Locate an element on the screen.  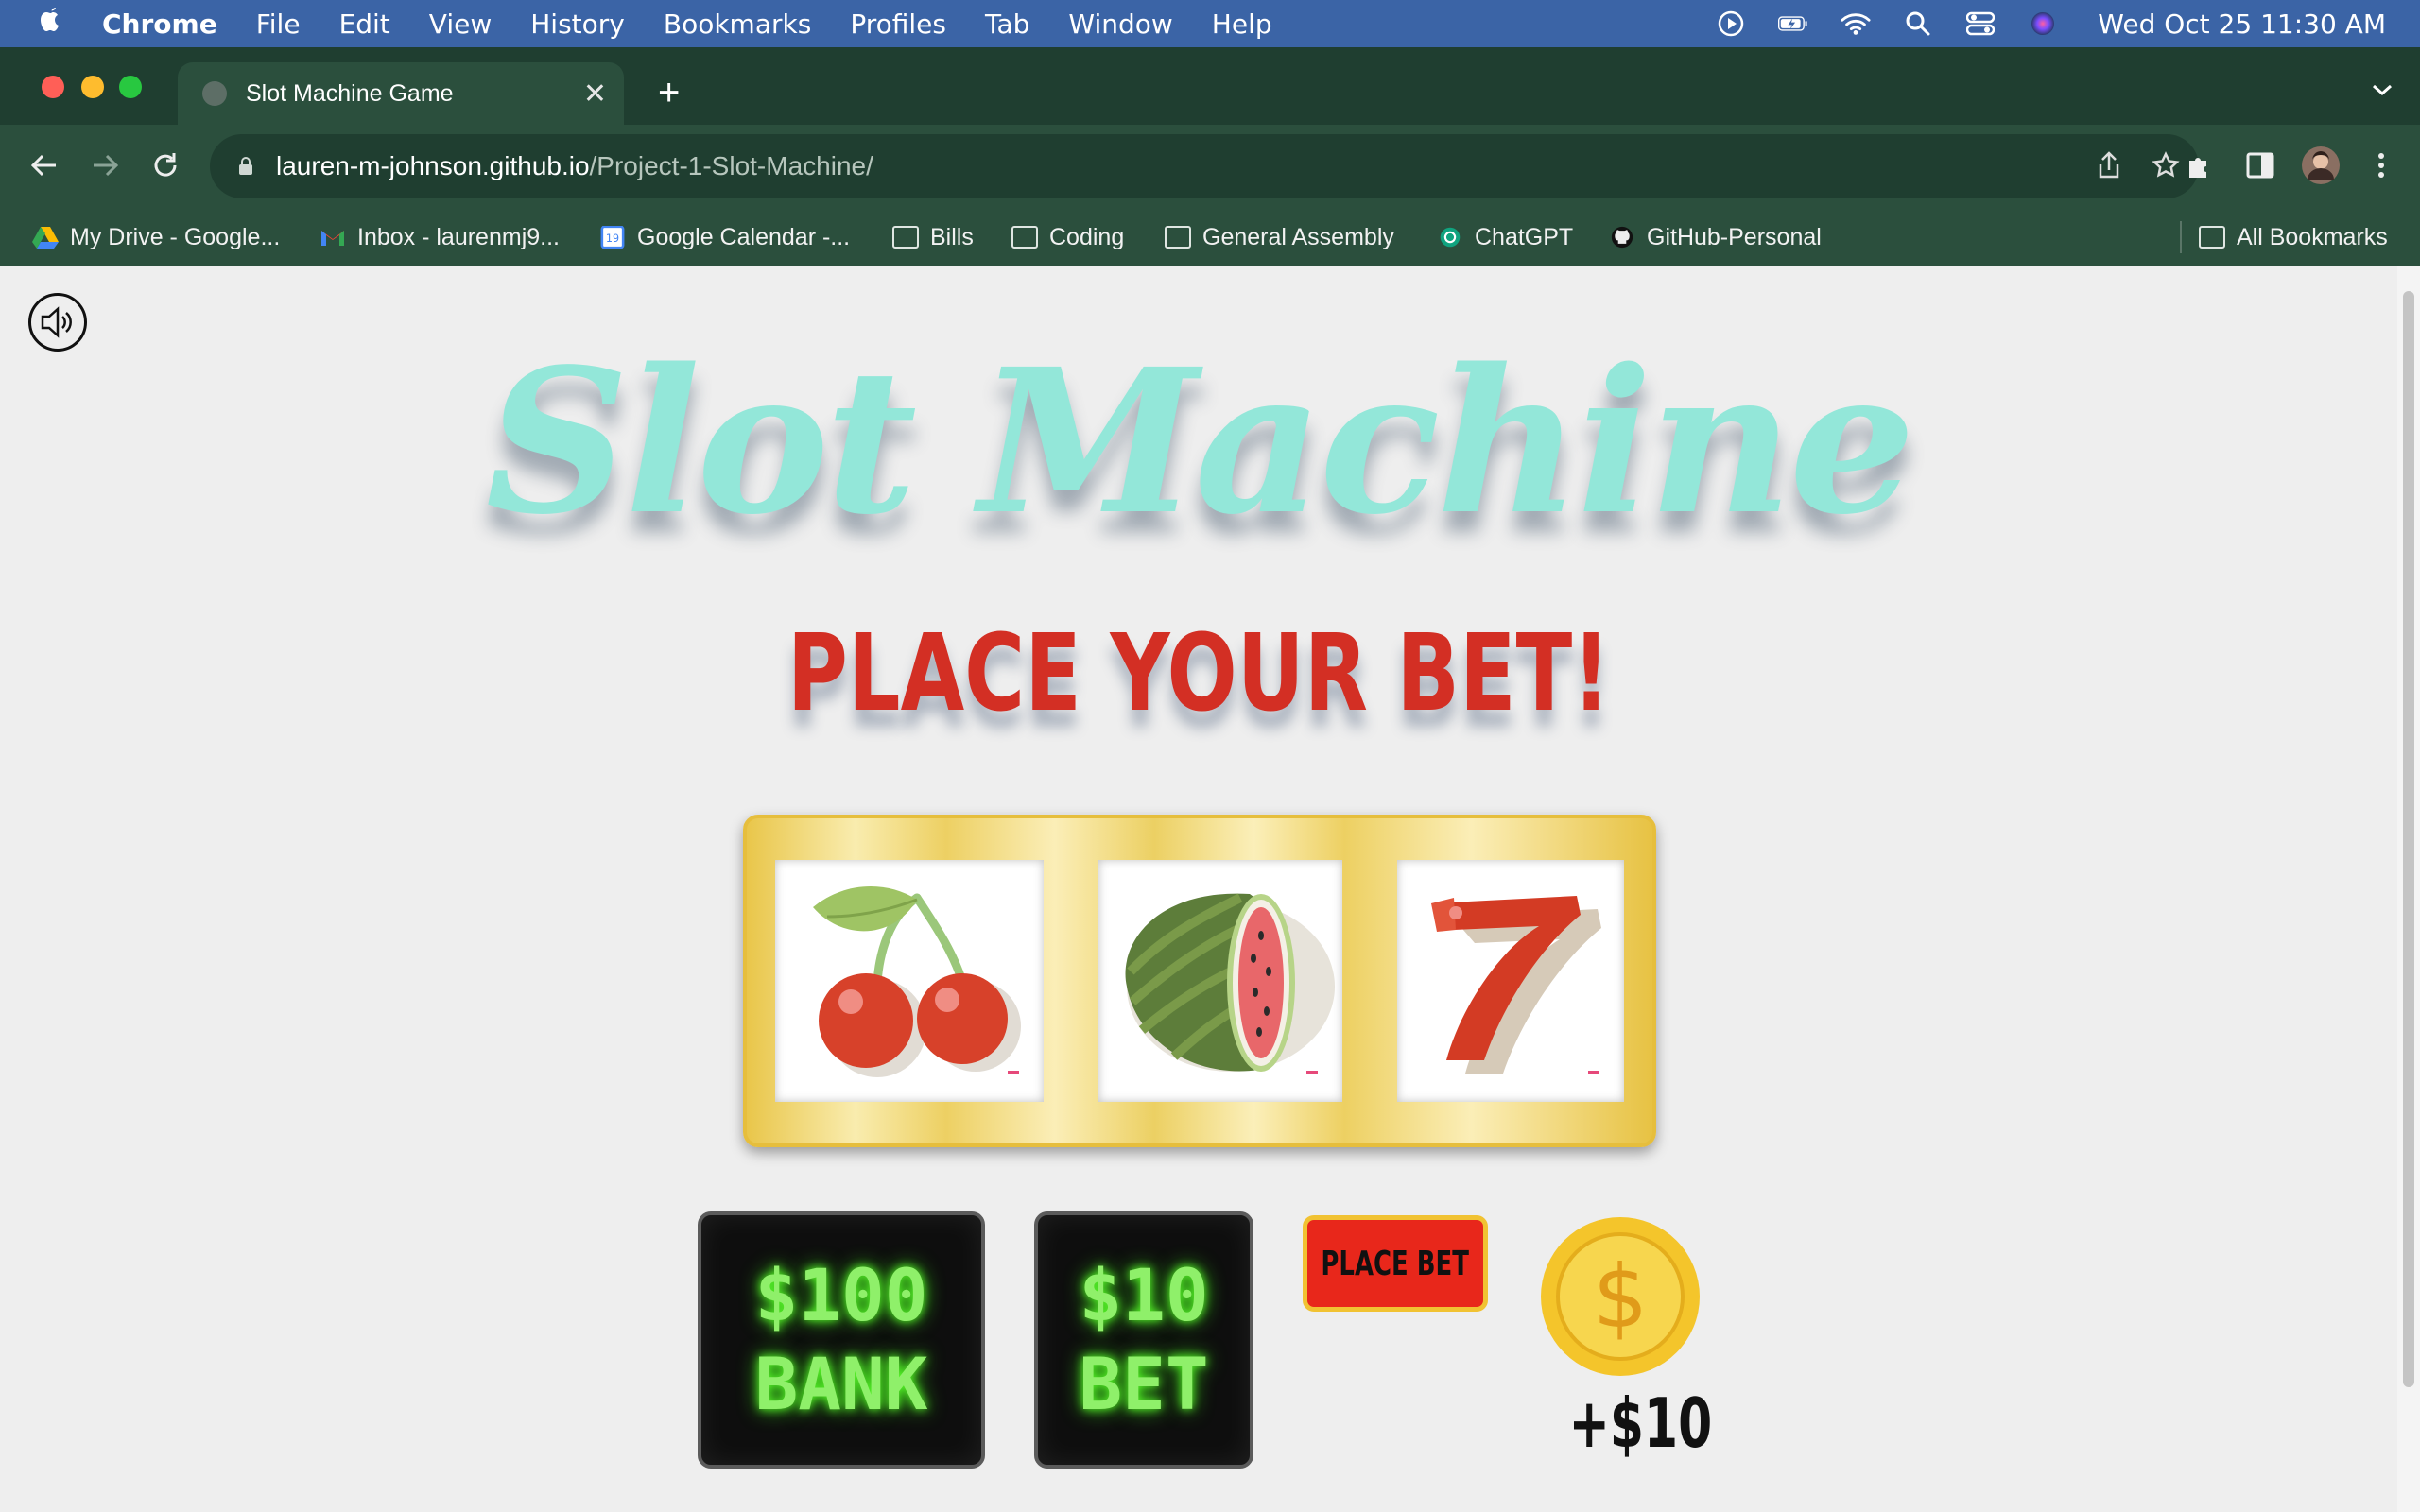
share-icon is located at coordinates (2109, 169).